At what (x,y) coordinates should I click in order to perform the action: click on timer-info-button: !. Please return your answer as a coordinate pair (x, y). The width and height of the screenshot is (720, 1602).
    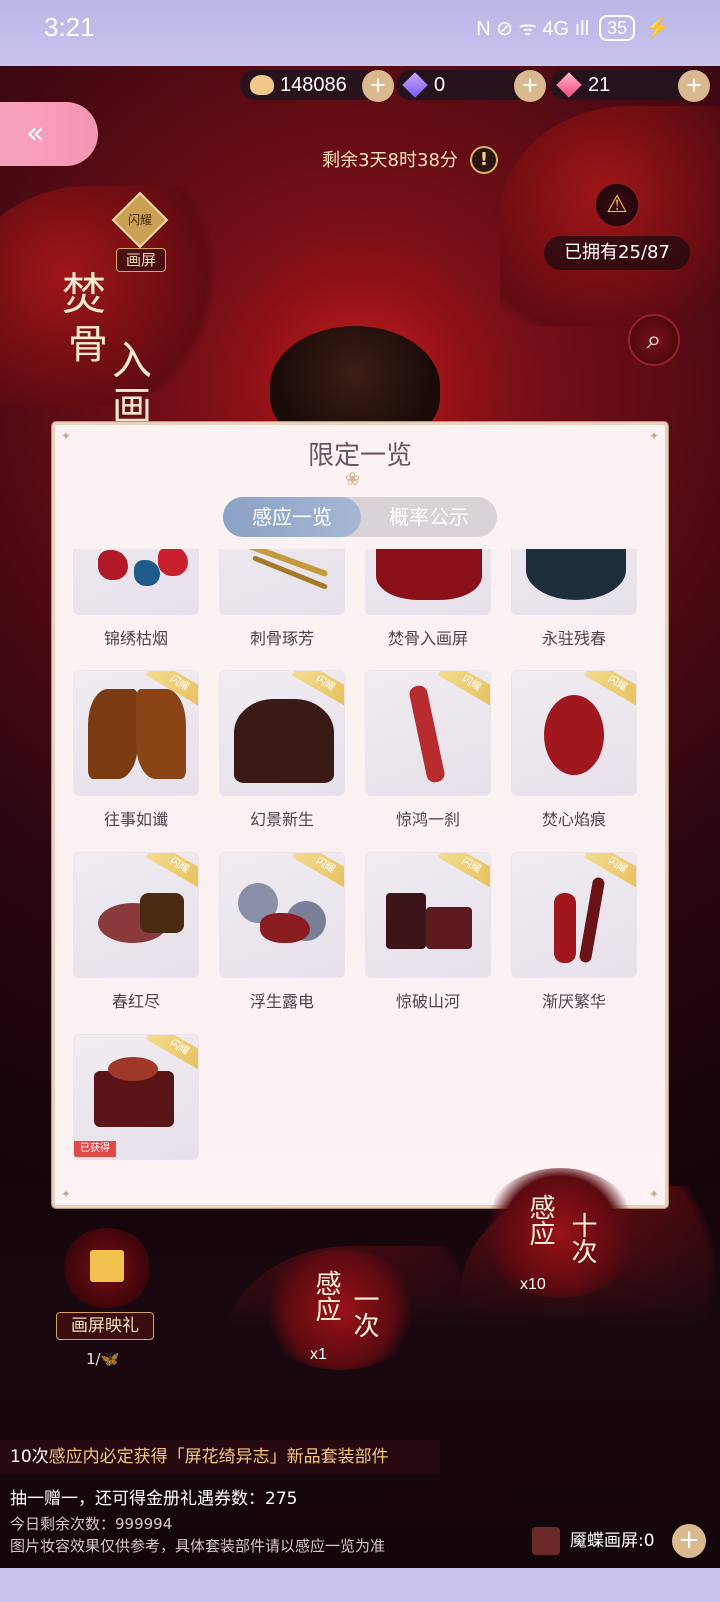
    Looking at the image, I should click on (484, 160).